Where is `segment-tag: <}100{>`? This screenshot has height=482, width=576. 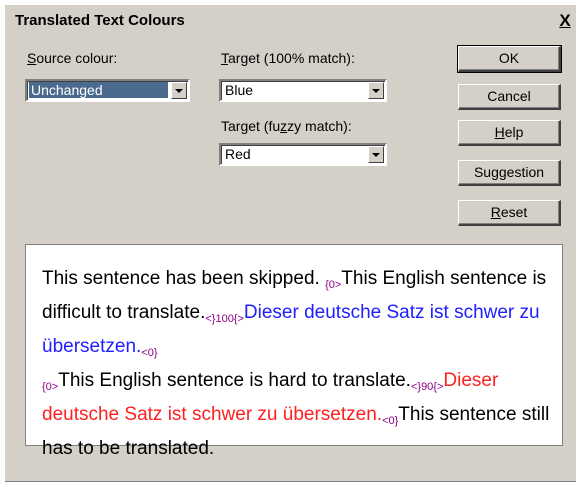
segment-tag: <}100{> is located at coordinates (224, 319).